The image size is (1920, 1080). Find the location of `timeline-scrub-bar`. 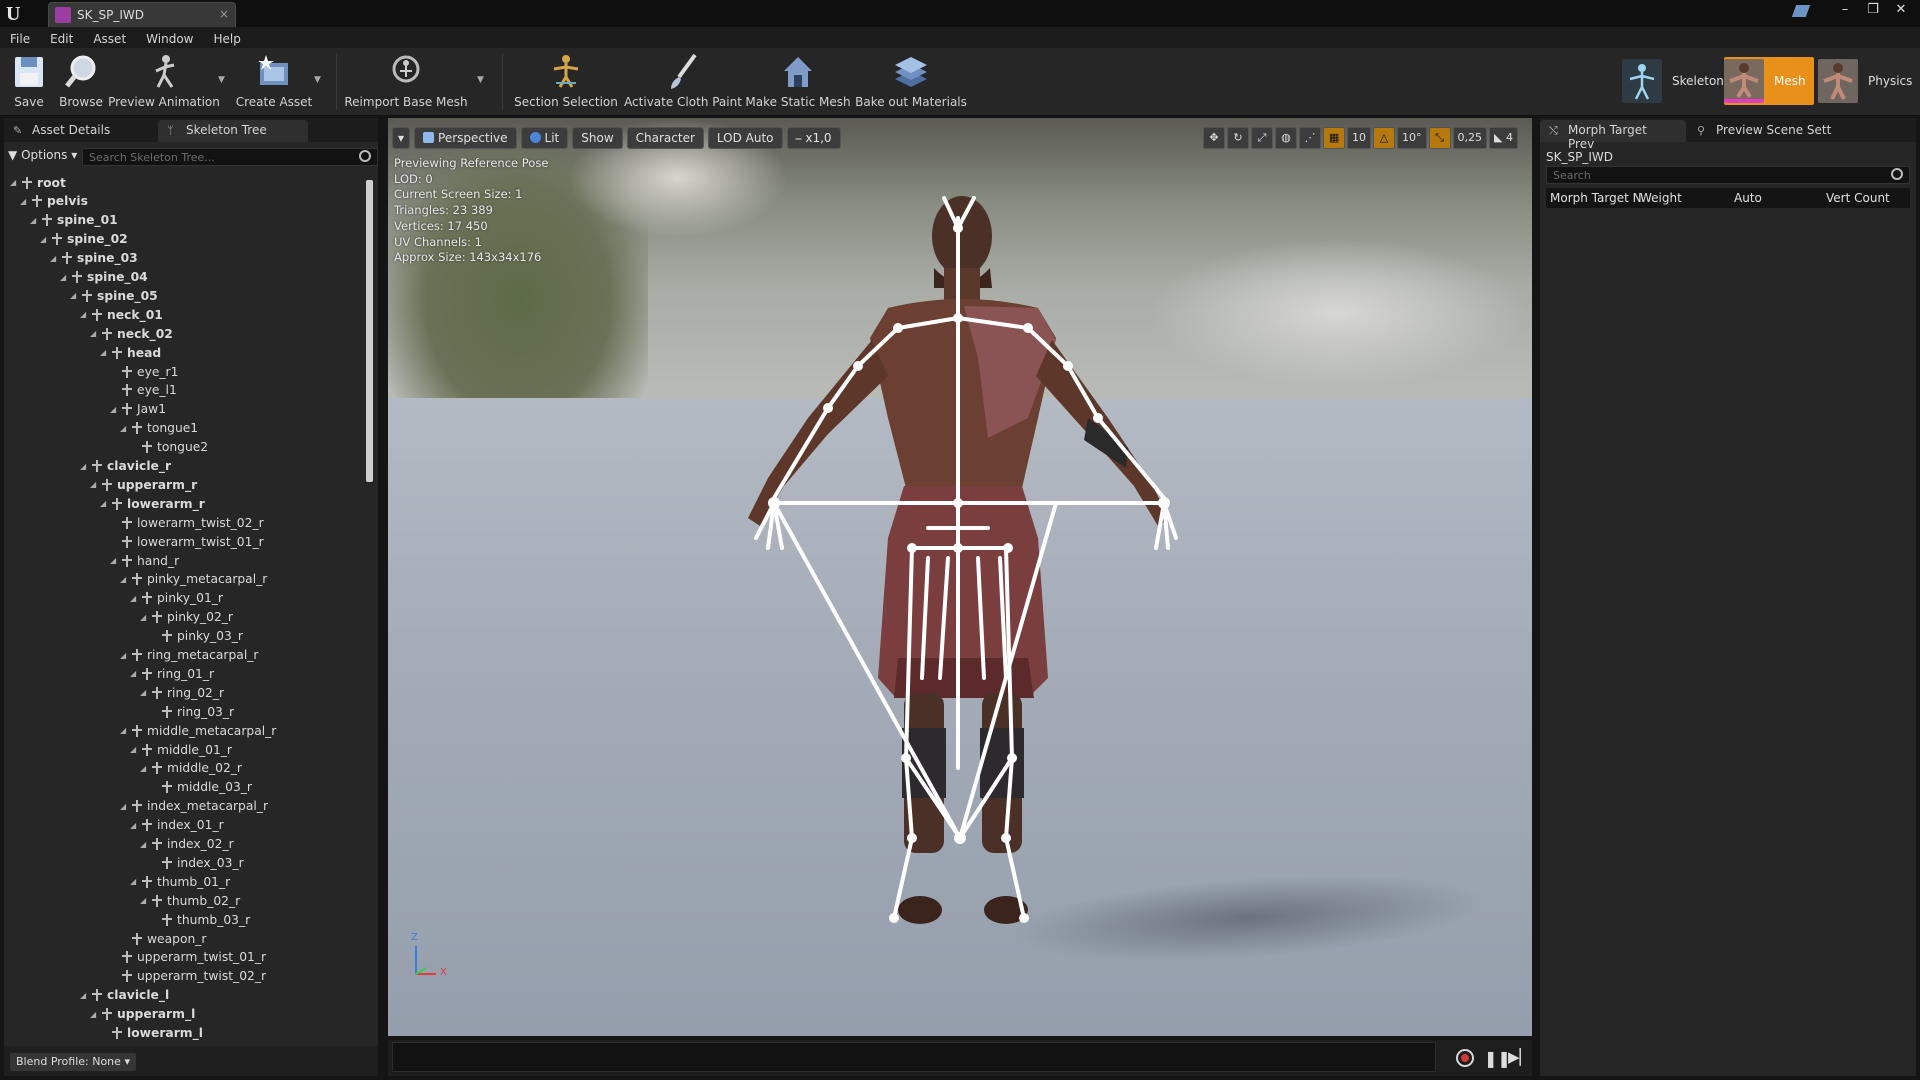

timeline-scrub-bar is located at coordinates (914, 1057).